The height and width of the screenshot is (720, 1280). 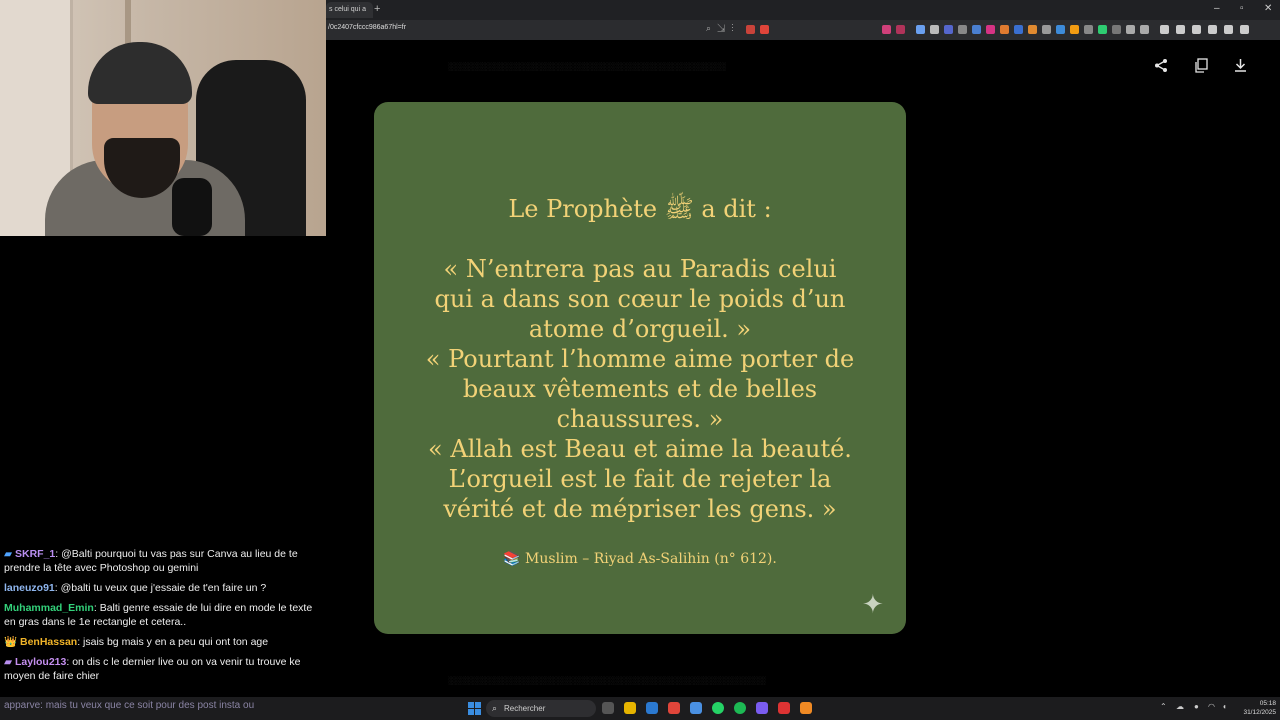 I want to click on minimize-button: –, so click(x=1217, y=8).